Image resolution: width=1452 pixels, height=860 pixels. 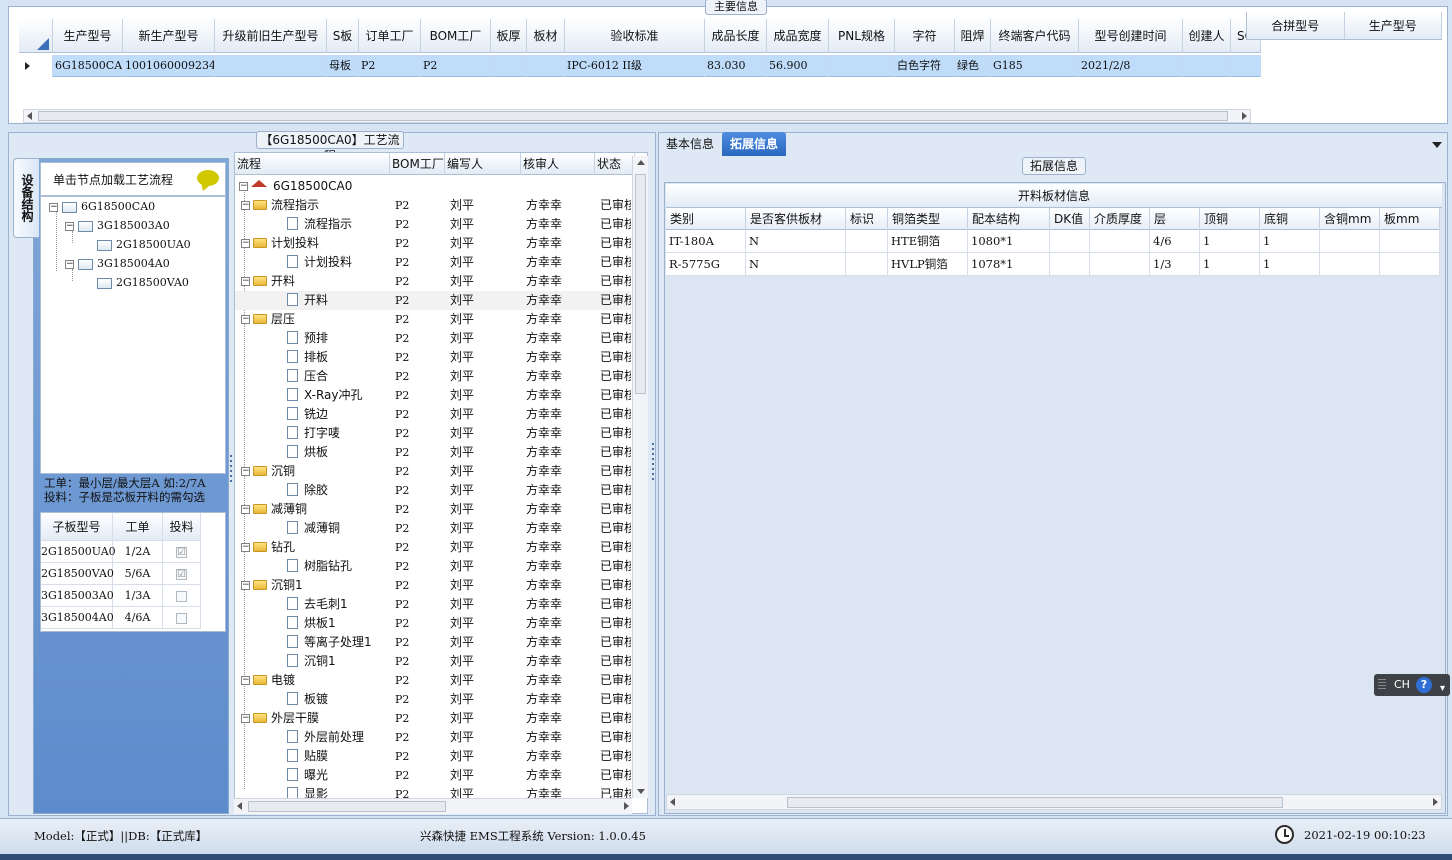 I want to click on ime-language: CH, so click(x=1402, y=685).